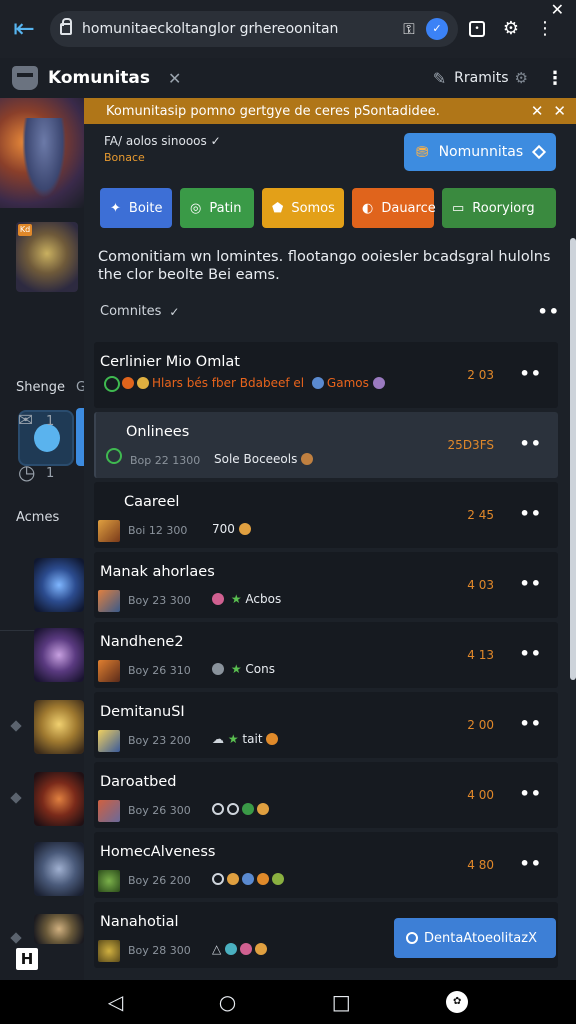 Image resolution: width=576 pixels, height=1024 pixels. I want to click on sort-row: Comnites ✓ ••, so click(330, 311).